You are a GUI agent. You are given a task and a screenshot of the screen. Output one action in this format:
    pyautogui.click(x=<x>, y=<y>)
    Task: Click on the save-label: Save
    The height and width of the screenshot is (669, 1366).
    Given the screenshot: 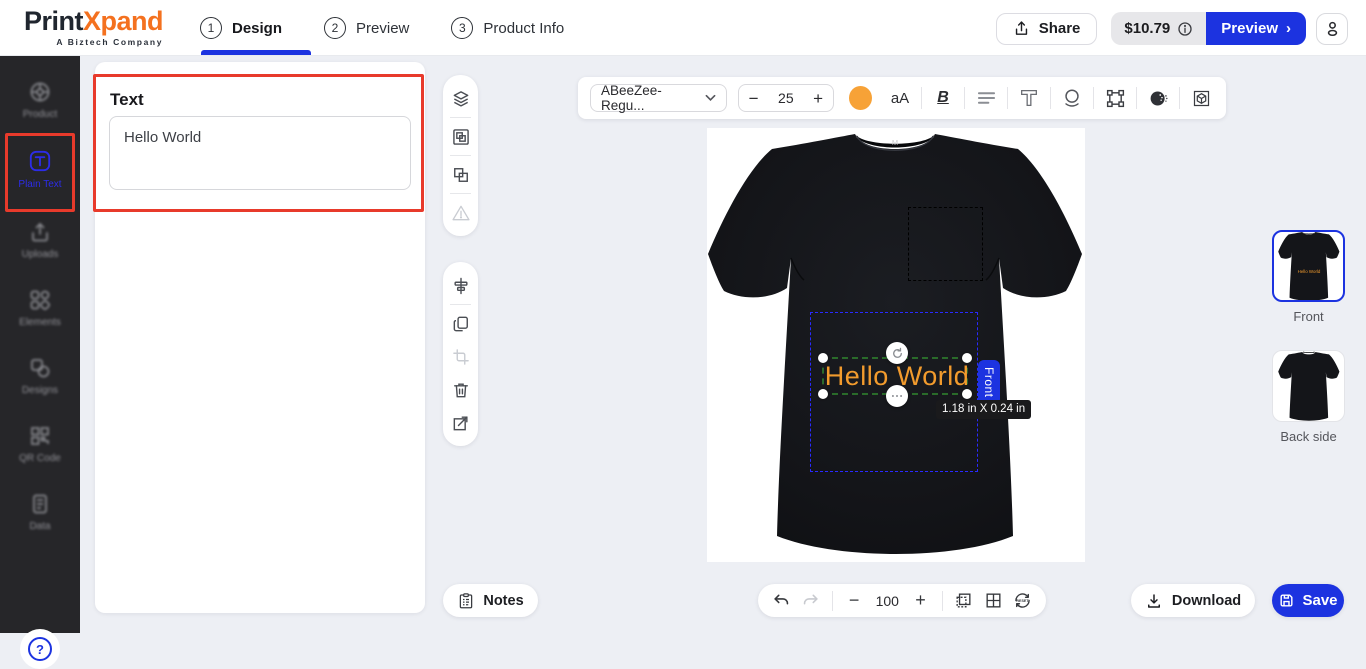 What is the action you would take?
    pyautogui.click(x=1320, y=600)
    